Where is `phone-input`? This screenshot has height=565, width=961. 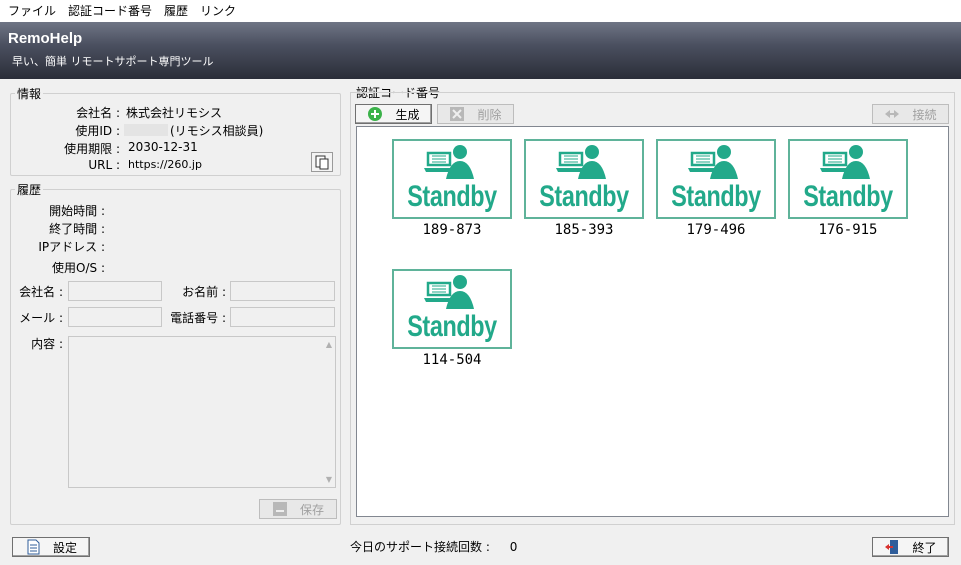 phone-input is located at coordinates (282, 317).